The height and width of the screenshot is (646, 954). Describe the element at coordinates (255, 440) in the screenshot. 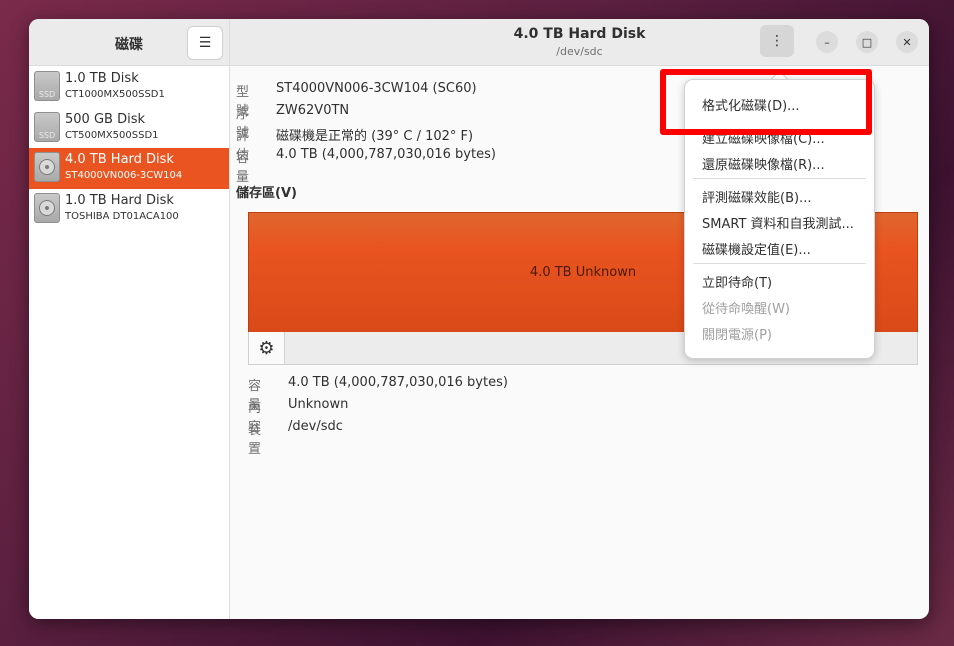

I see `info-key: 裝置` at that location.